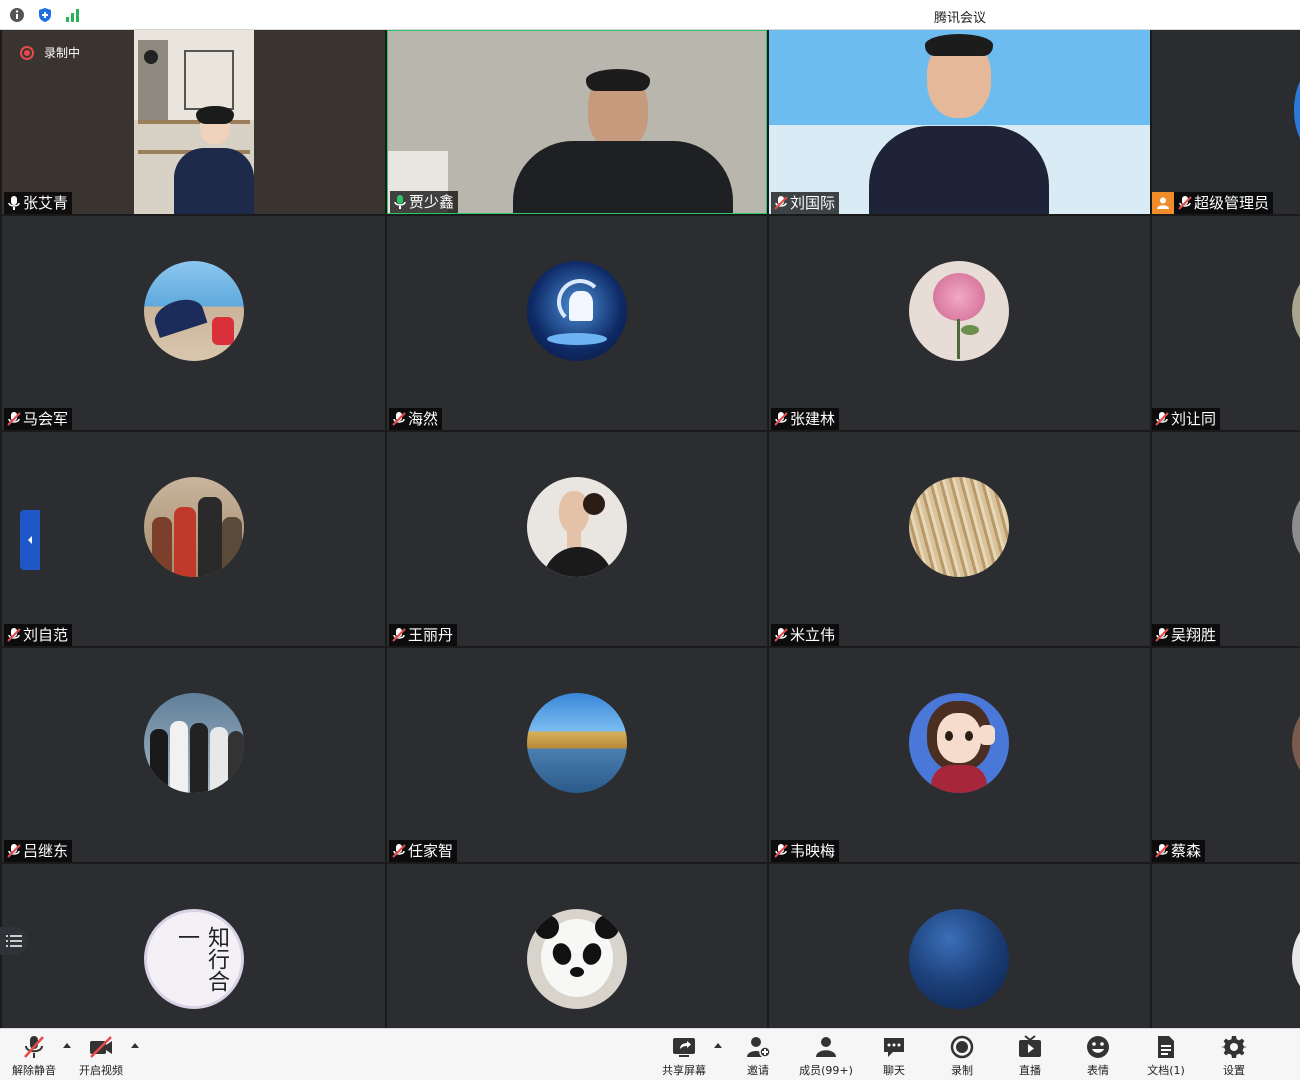 Image resolution: width=1300 pixels, height=1080 pixels. I want to click on participant-name-tag: 超级管理员, so click(1213, 203).